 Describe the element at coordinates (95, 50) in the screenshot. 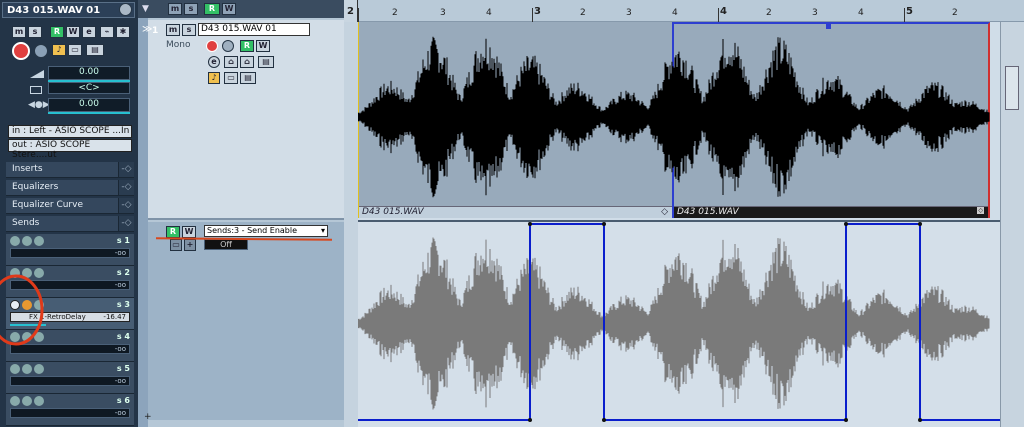

I see `track-version-icon: ▤` at that location.